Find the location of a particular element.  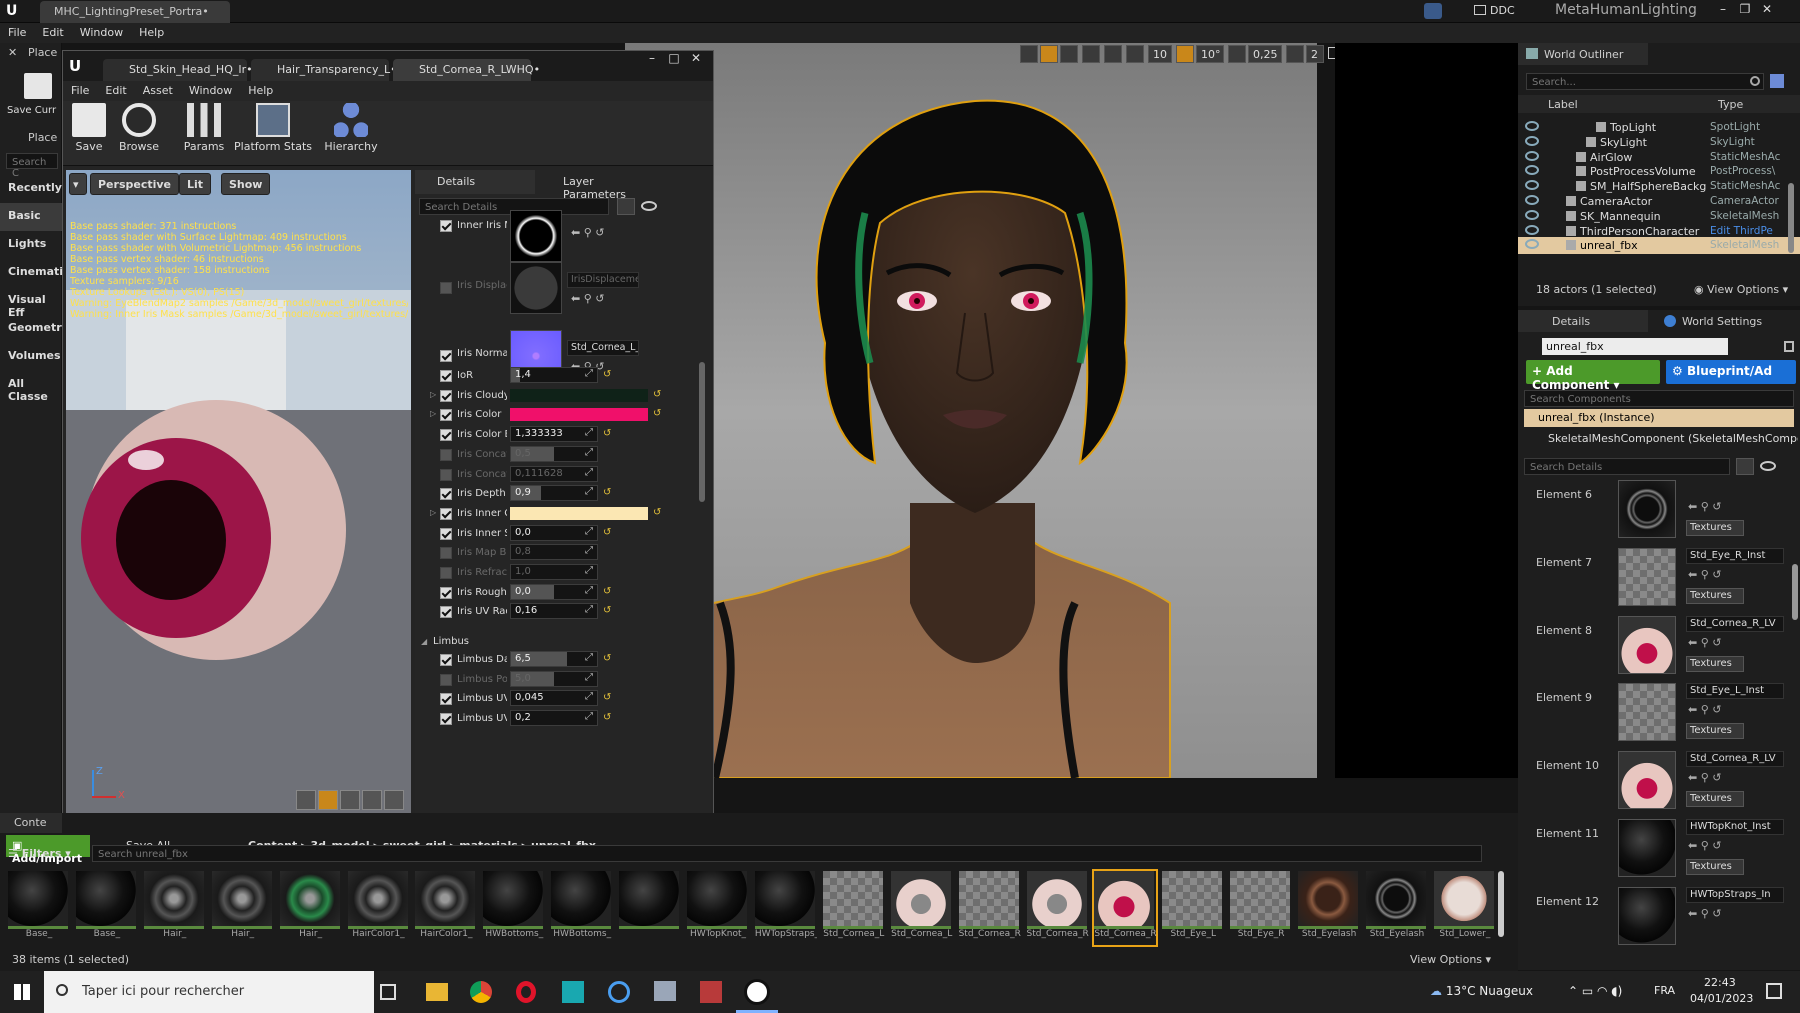

tab-cornea: Std_Cornea_R_LWHQ• is located at coordinates (466, 70).